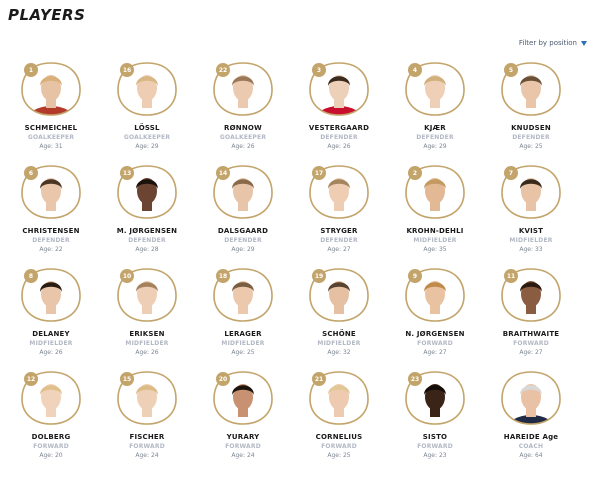 This screenshot has height=479, width=593. What do you see at coordinates (242, 334) in the screenshot?
I see `player-name: LERAGER` at bounding box center [242, 334].